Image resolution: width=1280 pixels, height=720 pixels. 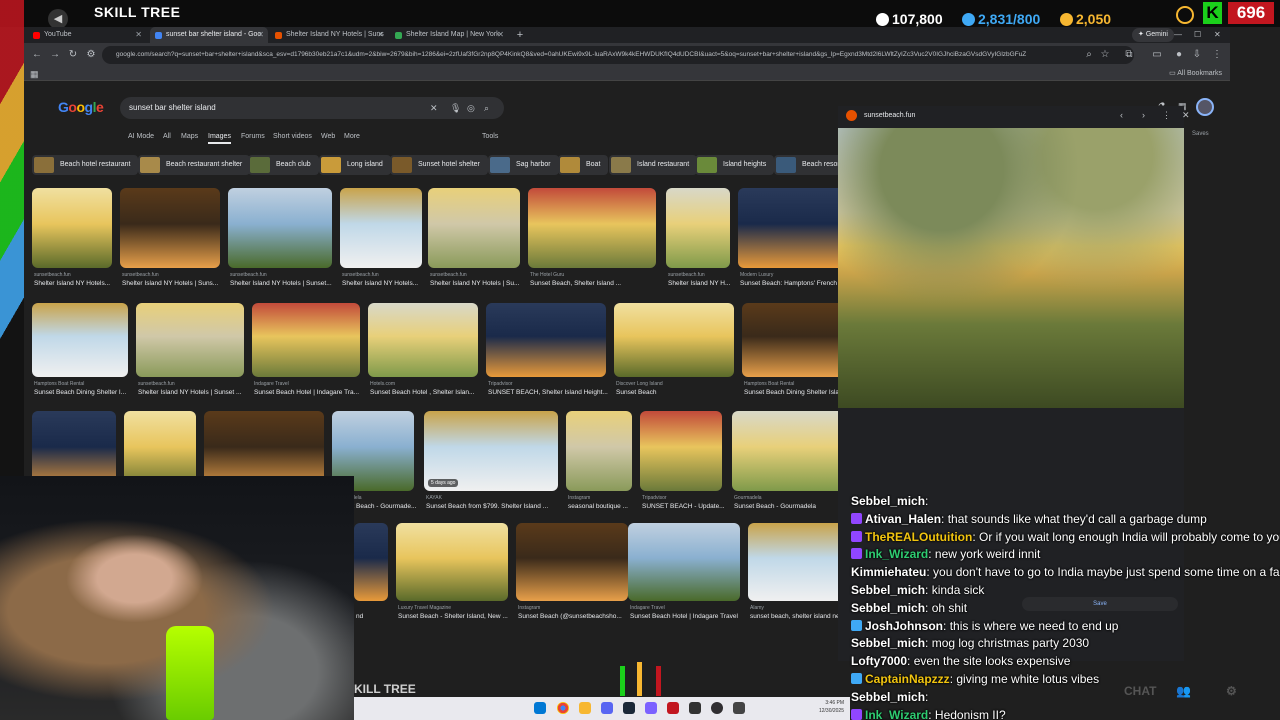 I want to click on search-input: sunset bar shelter island ✕ 🎙 ◎ ⌕, so click(x=312, y=108).